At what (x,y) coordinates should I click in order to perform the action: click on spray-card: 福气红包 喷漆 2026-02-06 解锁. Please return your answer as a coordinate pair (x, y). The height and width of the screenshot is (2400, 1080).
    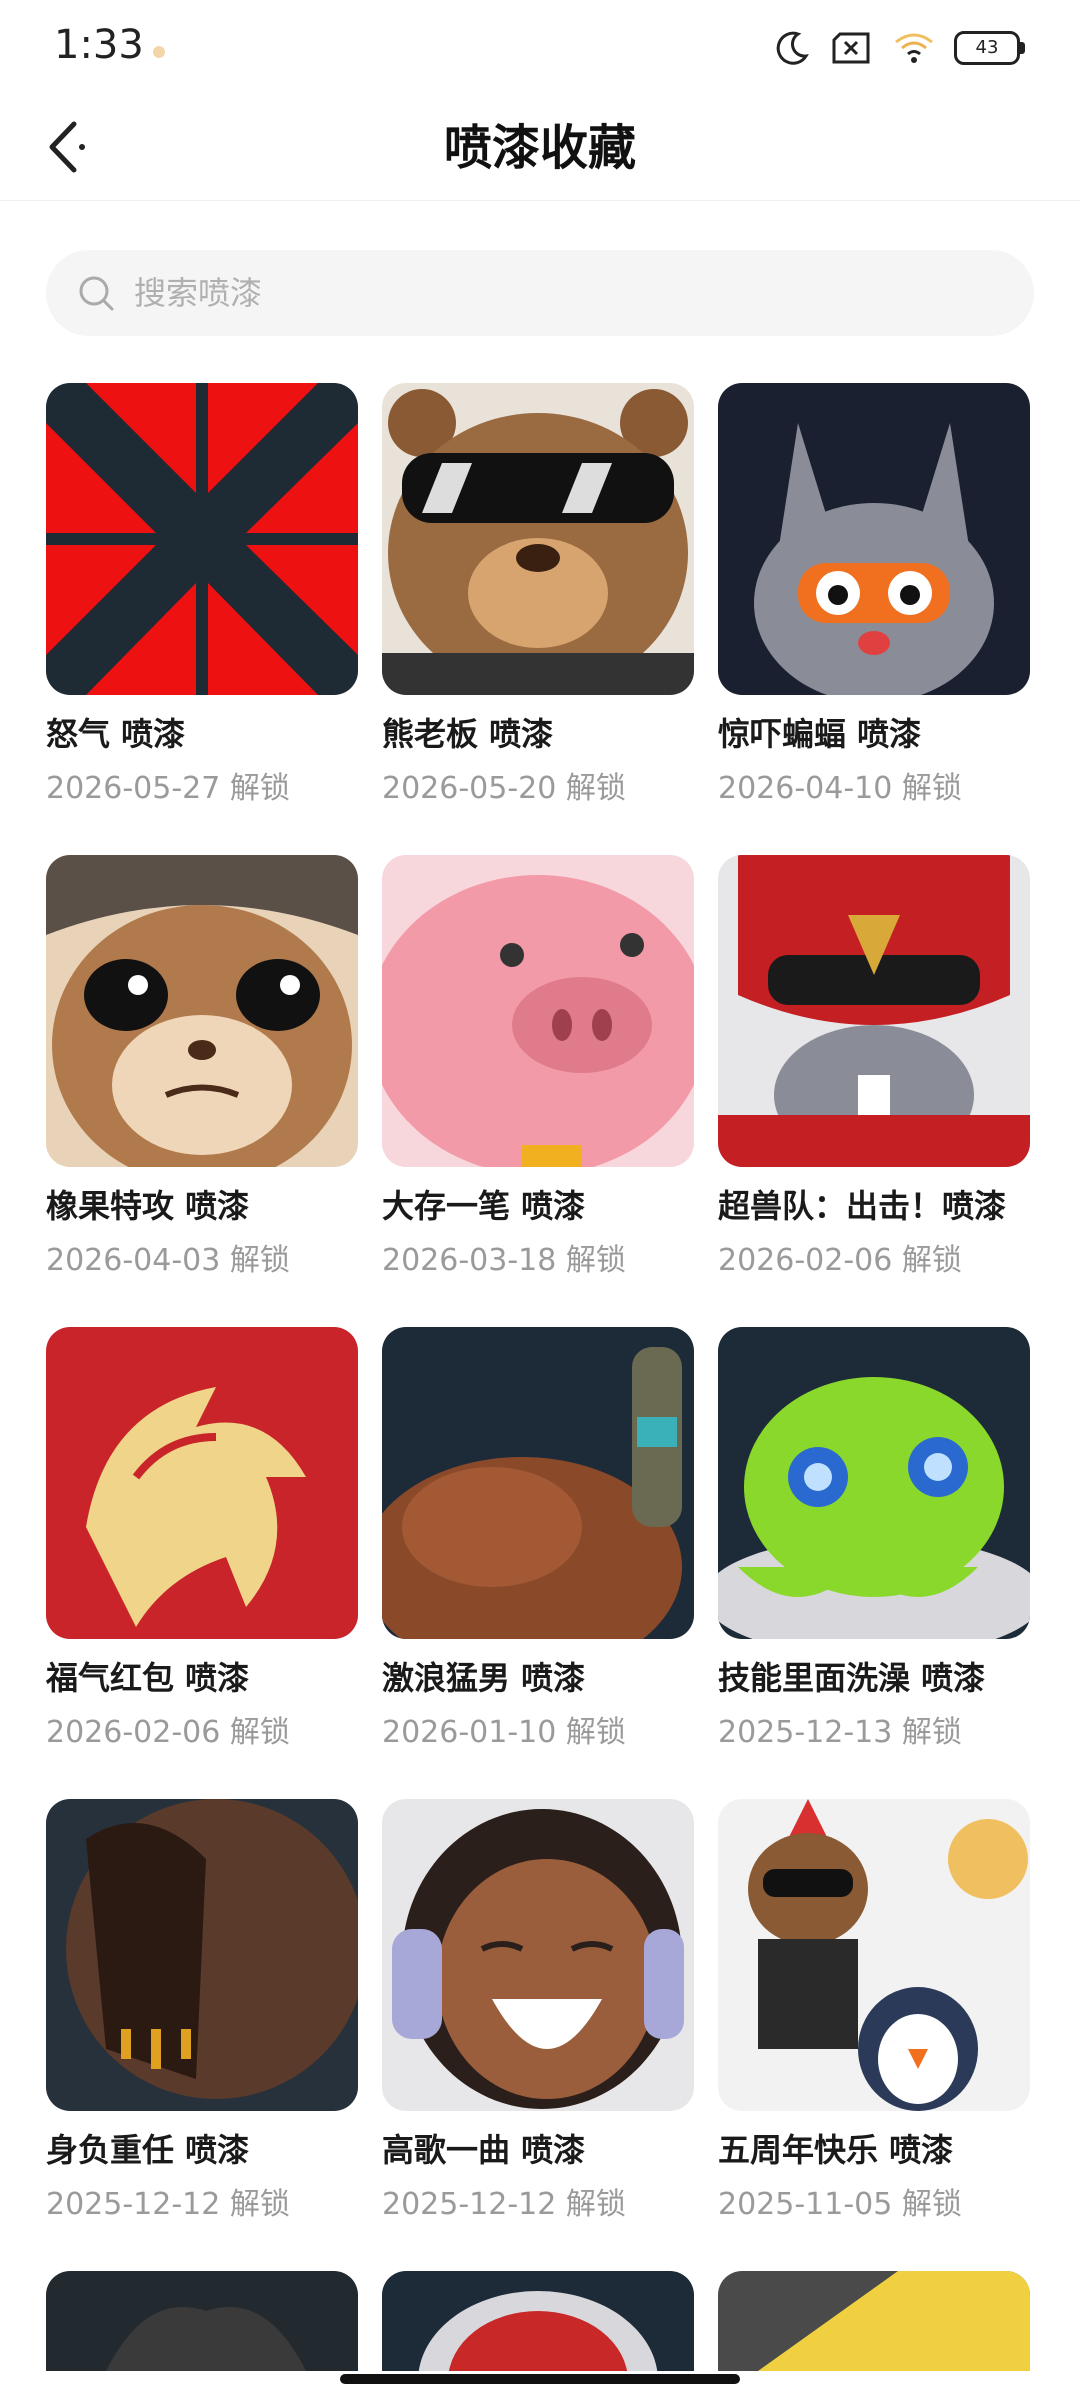
    Looking at the image, I should click on (202, 1539).